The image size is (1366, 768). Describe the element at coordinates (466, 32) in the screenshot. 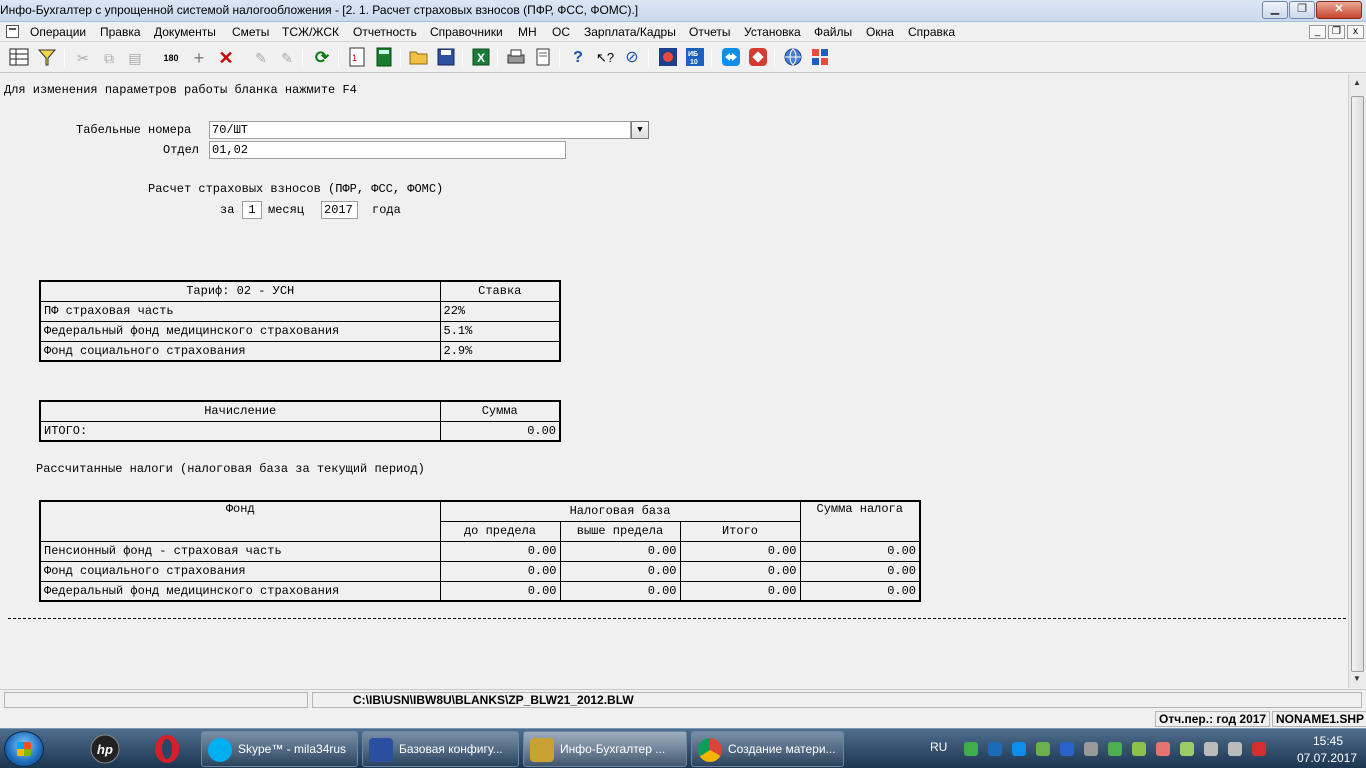

I see `menu-directories: Справочники` at that location.